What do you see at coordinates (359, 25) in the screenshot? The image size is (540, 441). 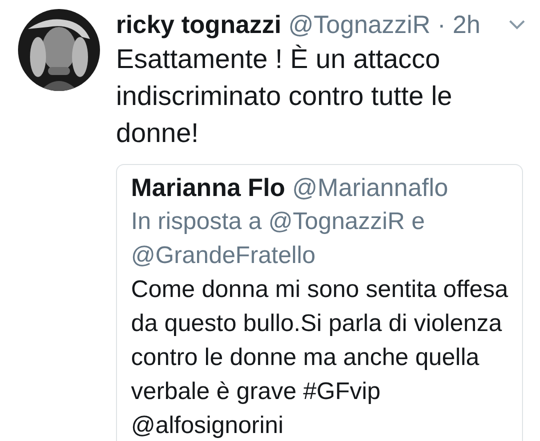 I see `author-handle: @TognazziR` at bounding box center [359, 25].